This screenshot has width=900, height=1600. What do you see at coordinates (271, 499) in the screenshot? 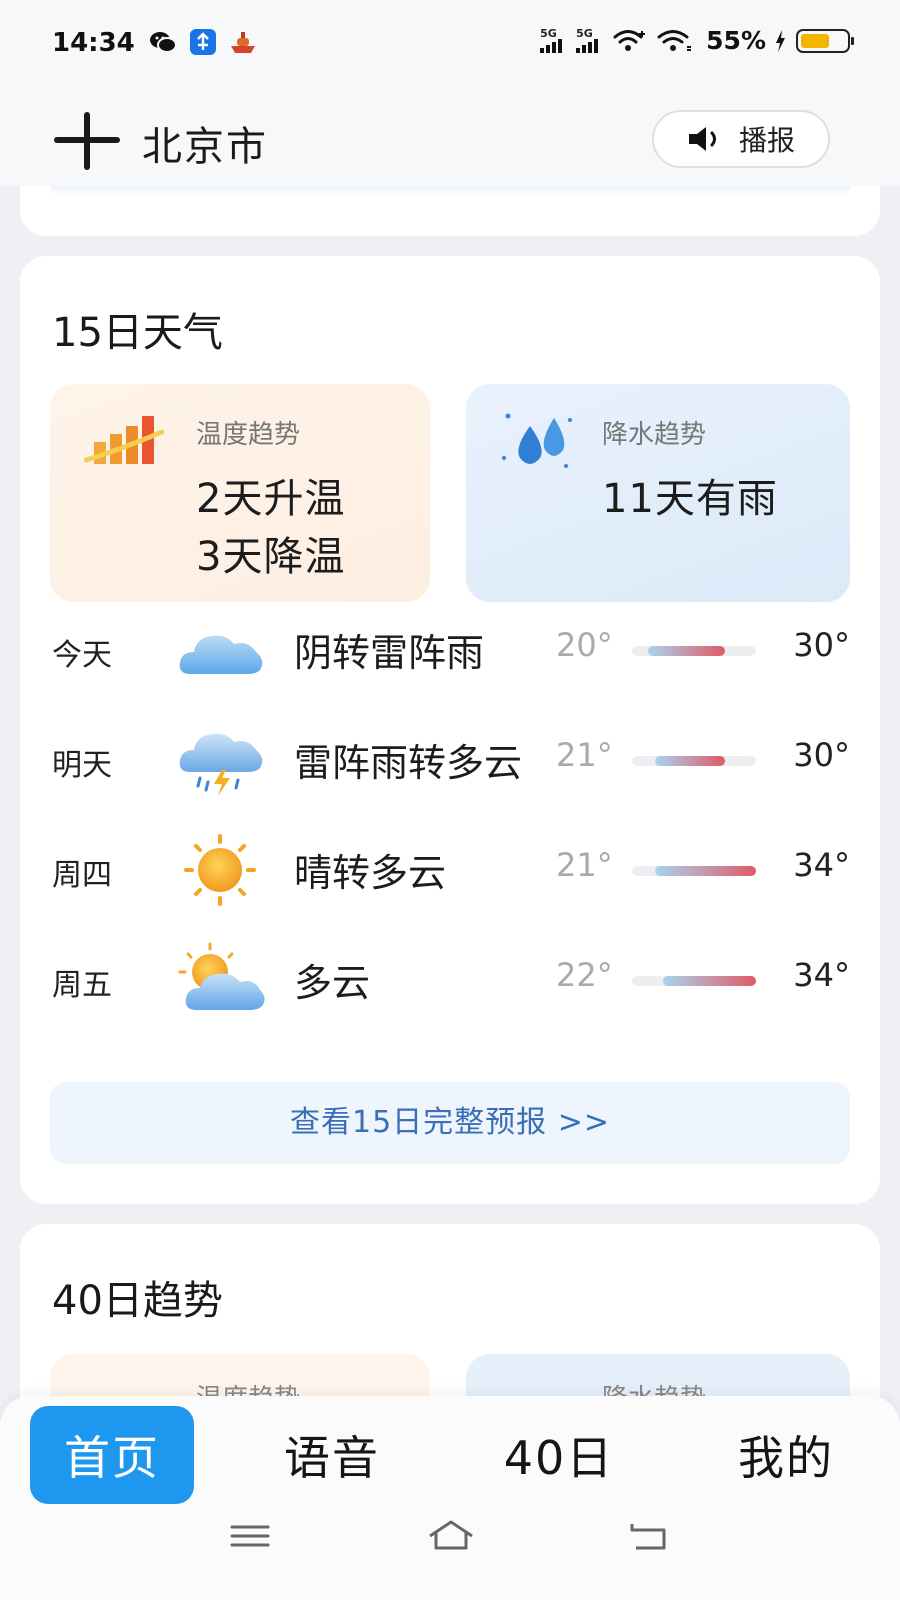
I see `temperature-trend-rise: 2天升温` at bounding box center [271, 499].